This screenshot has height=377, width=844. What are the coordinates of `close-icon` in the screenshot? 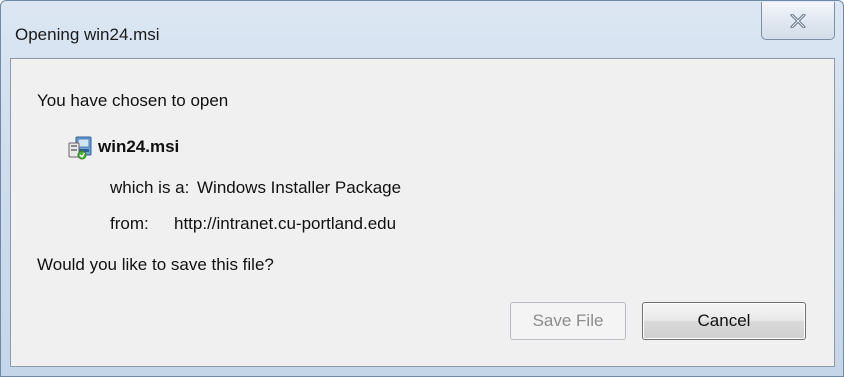 It's located at (798, 20).